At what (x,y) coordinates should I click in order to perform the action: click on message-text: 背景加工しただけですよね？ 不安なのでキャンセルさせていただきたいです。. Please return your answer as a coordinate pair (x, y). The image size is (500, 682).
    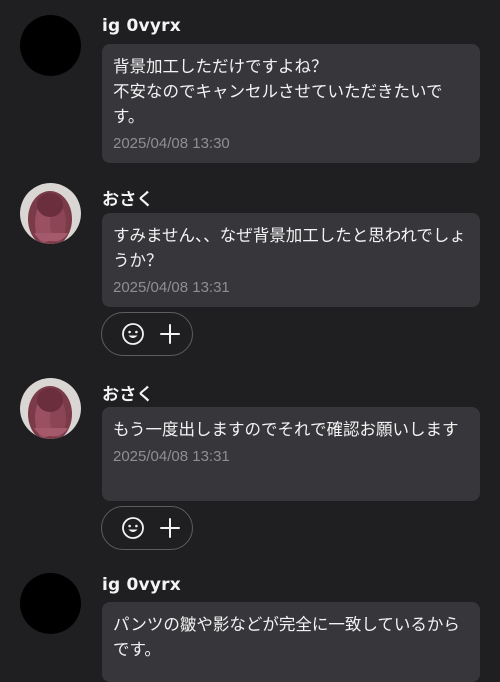
    Looking at the image, I should click on (278, 91).